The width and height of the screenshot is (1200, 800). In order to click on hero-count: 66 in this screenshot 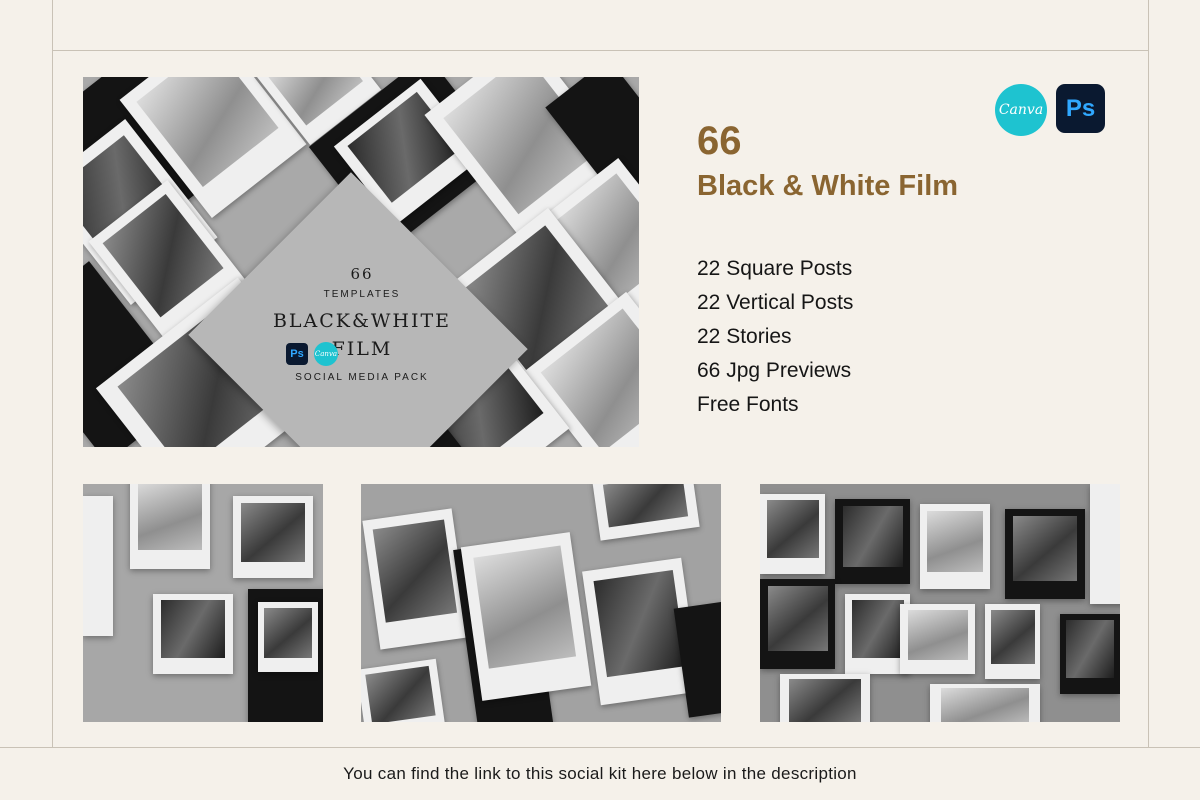, I will do `click(362, 274)`.